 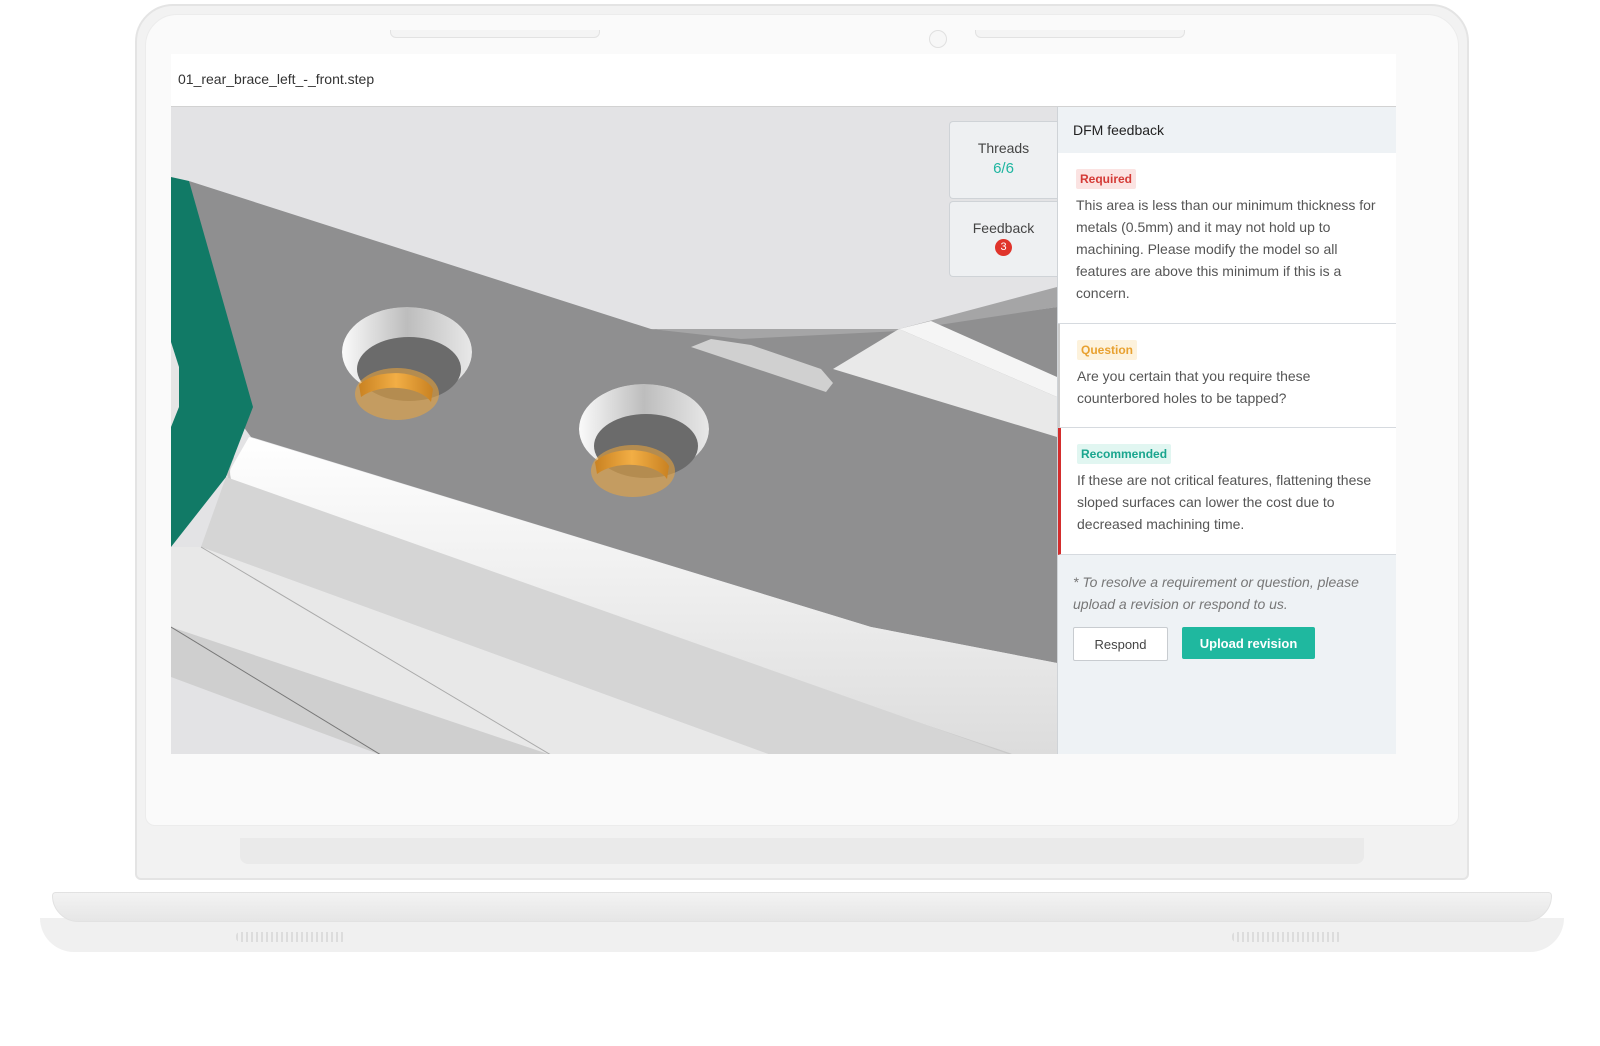 What do you see at coordinates (276, 79) in the screenshot?
I see `file-title: 01_rear_brace_left_-_front.step` at bounding box center [276, 79].